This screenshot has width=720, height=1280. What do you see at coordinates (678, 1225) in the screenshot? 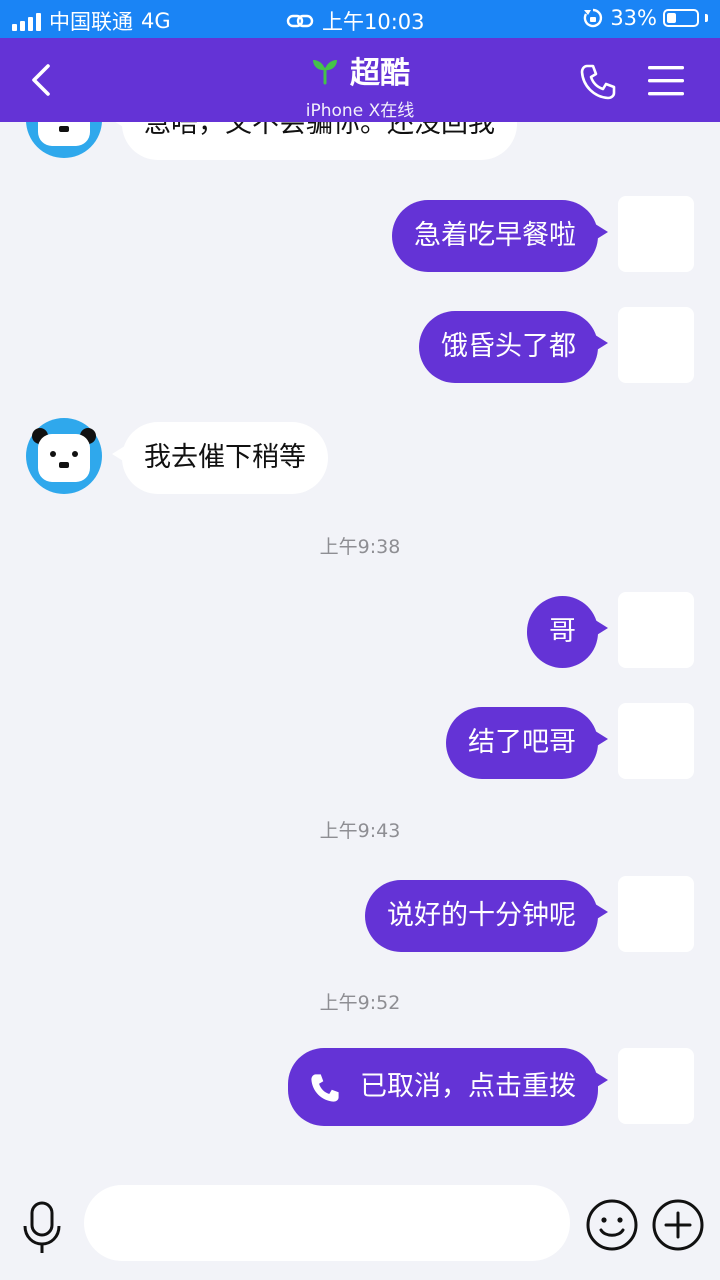
I see `plus-icon` at bounding box center [678, 1225].